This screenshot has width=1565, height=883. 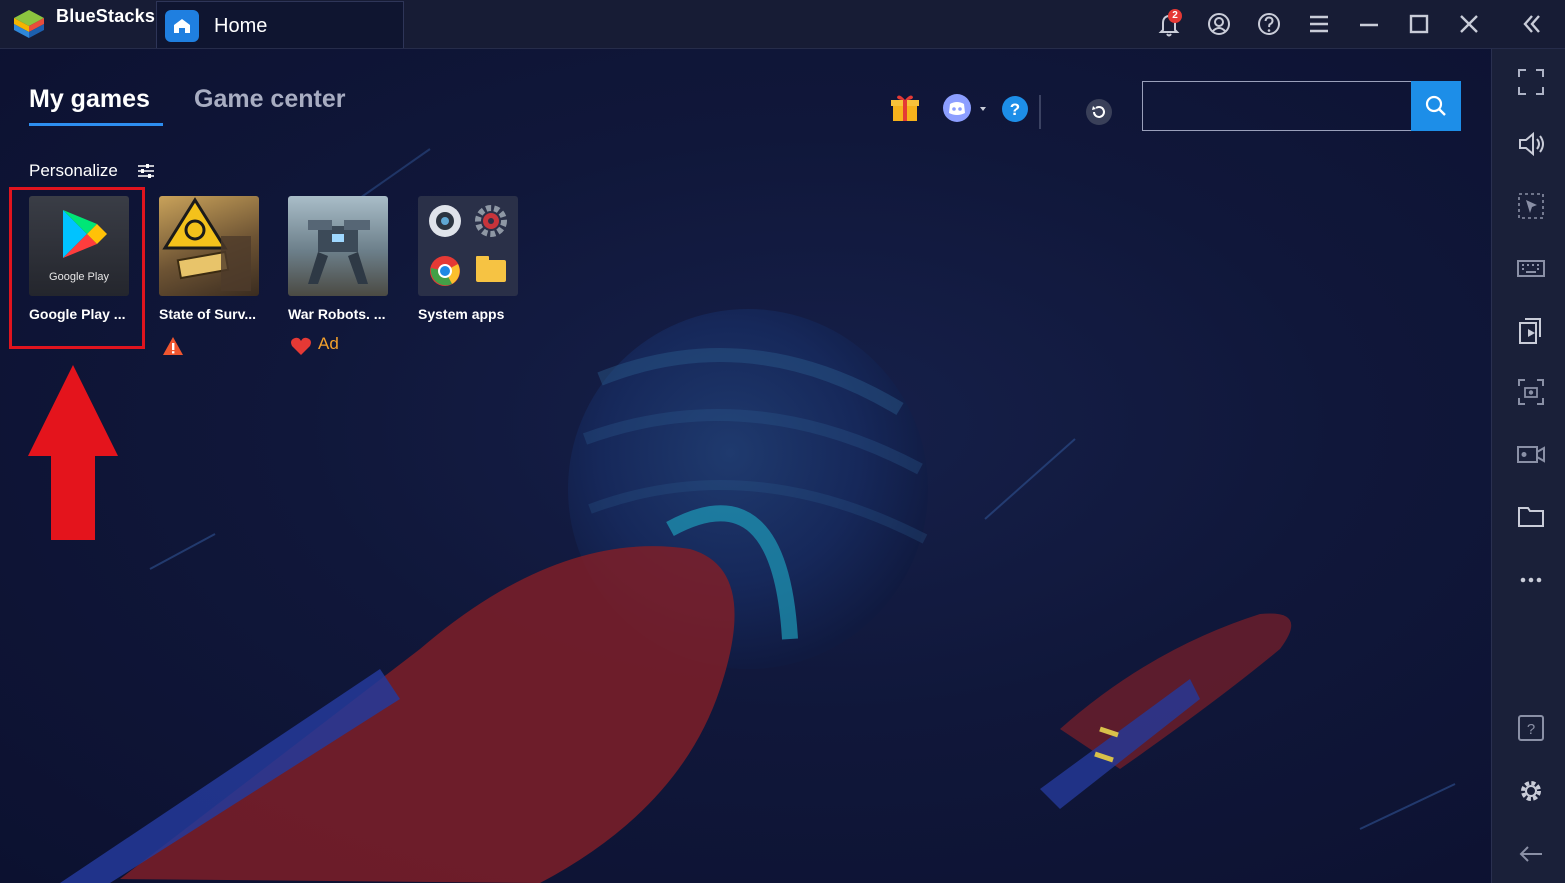 What do you see at coordinates (1531, 268) in the screenshot?
I see `keyboard-icon` at bounding box center [1531, 268].